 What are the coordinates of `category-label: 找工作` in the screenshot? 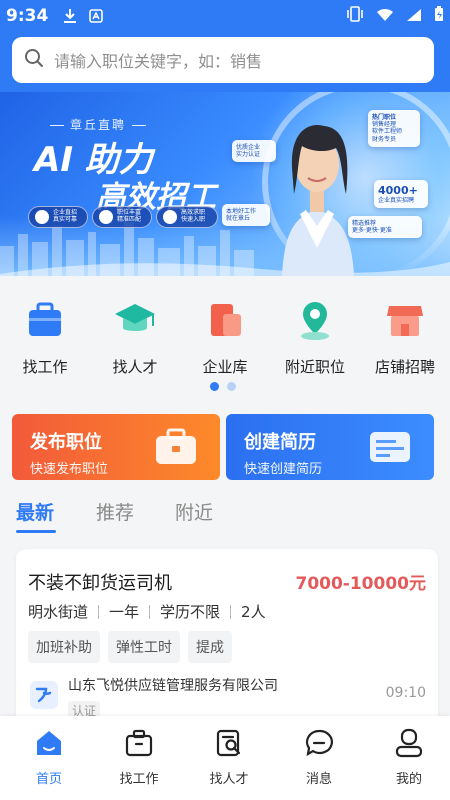 It's located at (45, 367).